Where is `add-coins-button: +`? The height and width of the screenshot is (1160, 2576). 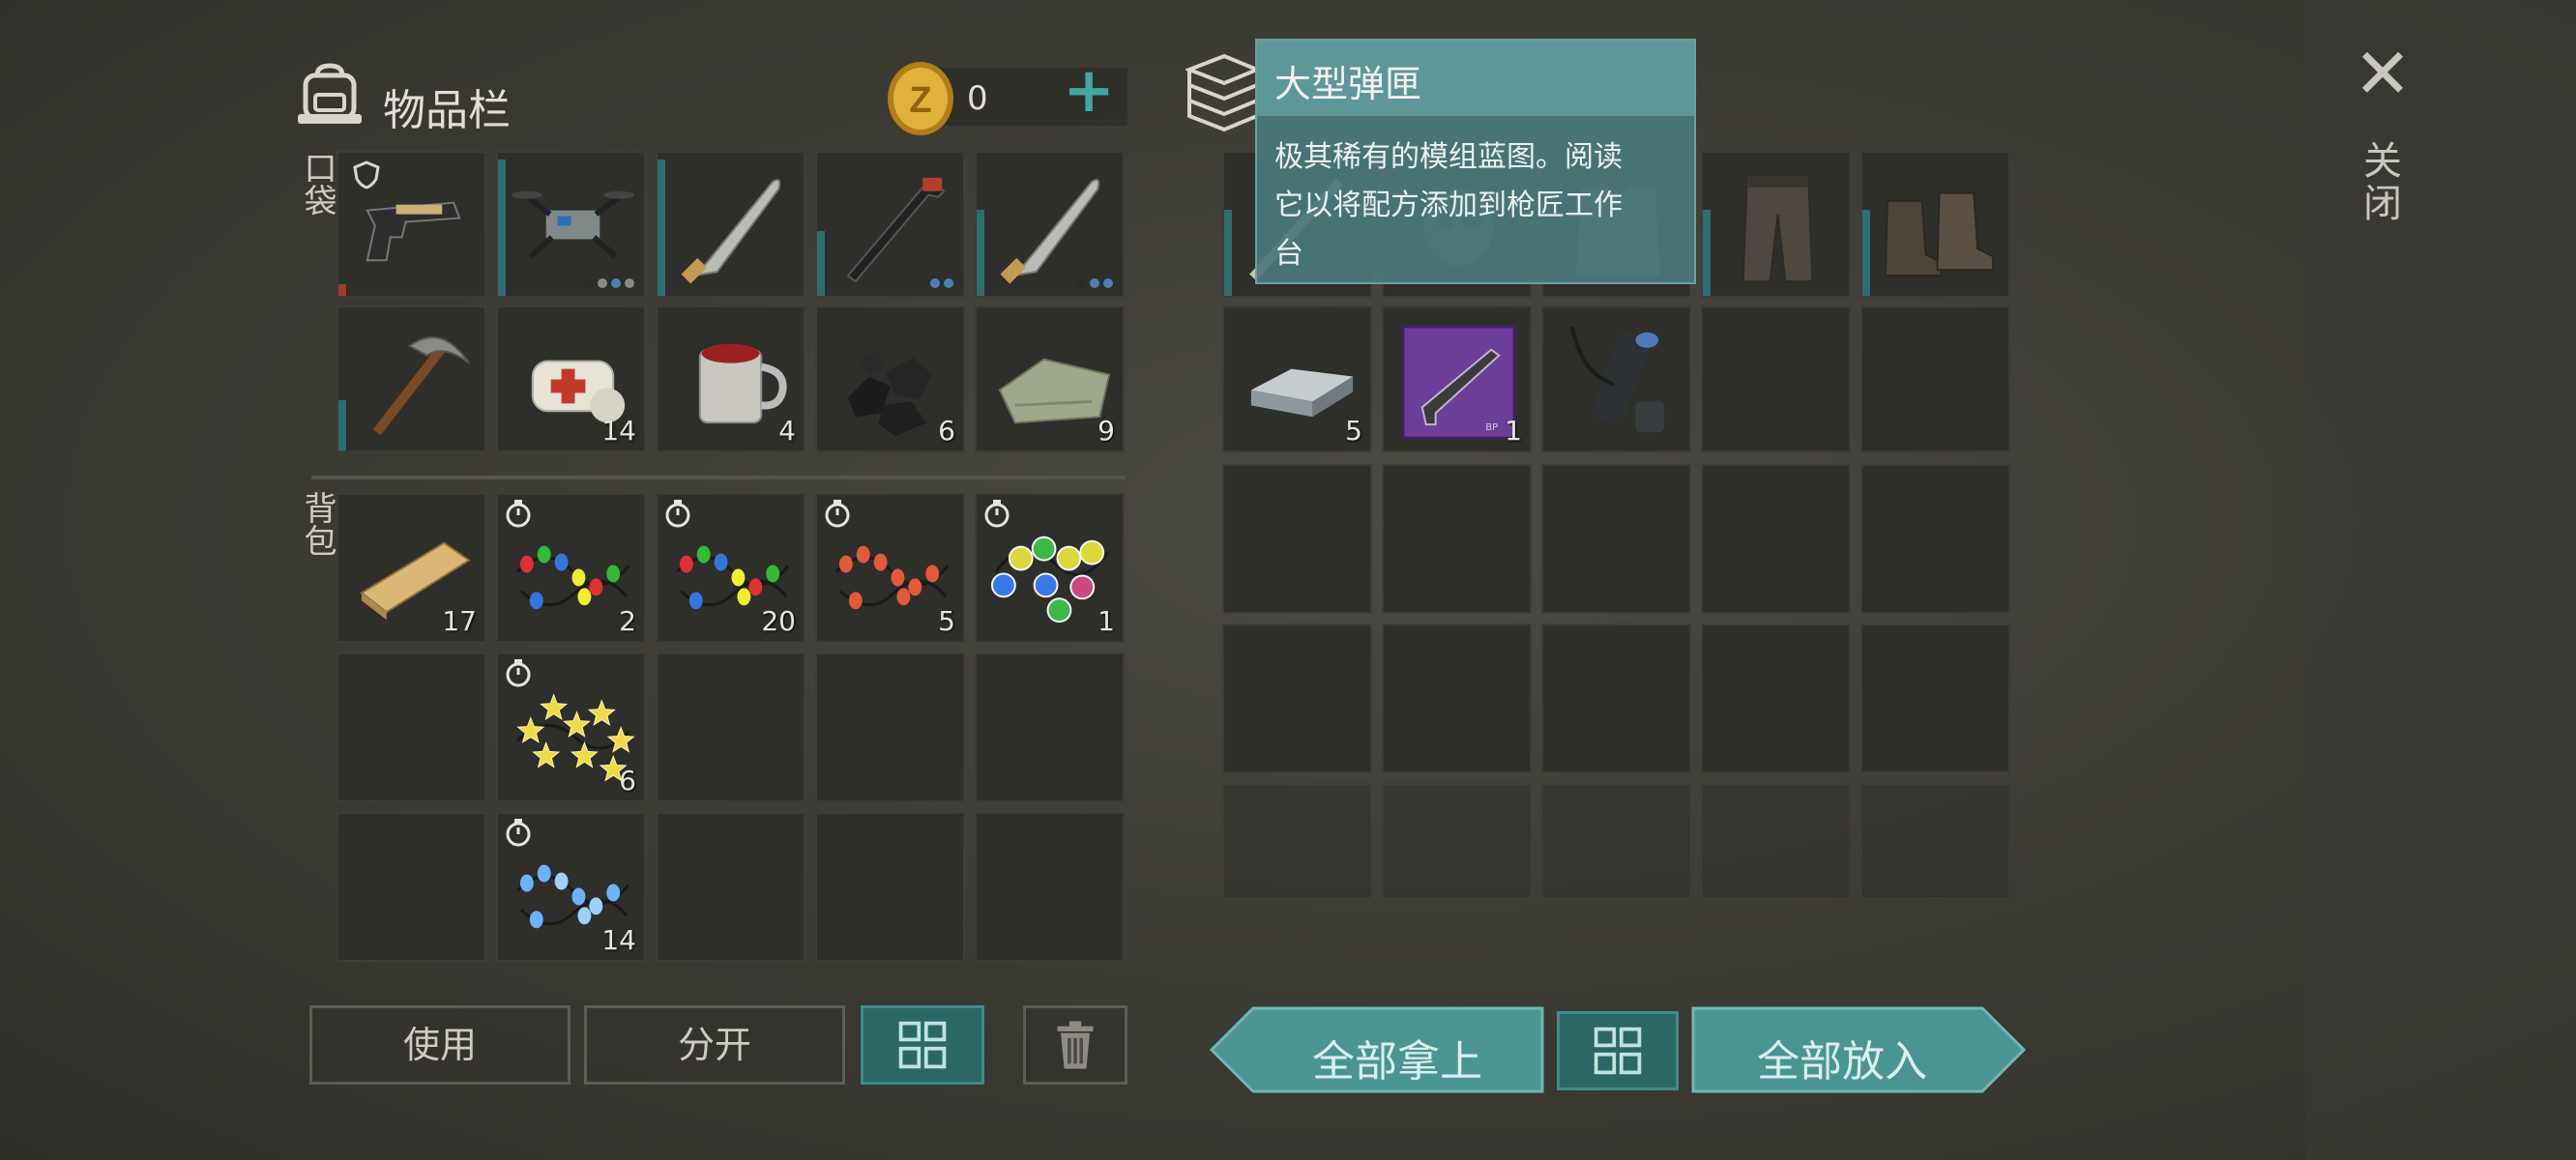
add-coins-button: + is located at coordinates (1089, 91).